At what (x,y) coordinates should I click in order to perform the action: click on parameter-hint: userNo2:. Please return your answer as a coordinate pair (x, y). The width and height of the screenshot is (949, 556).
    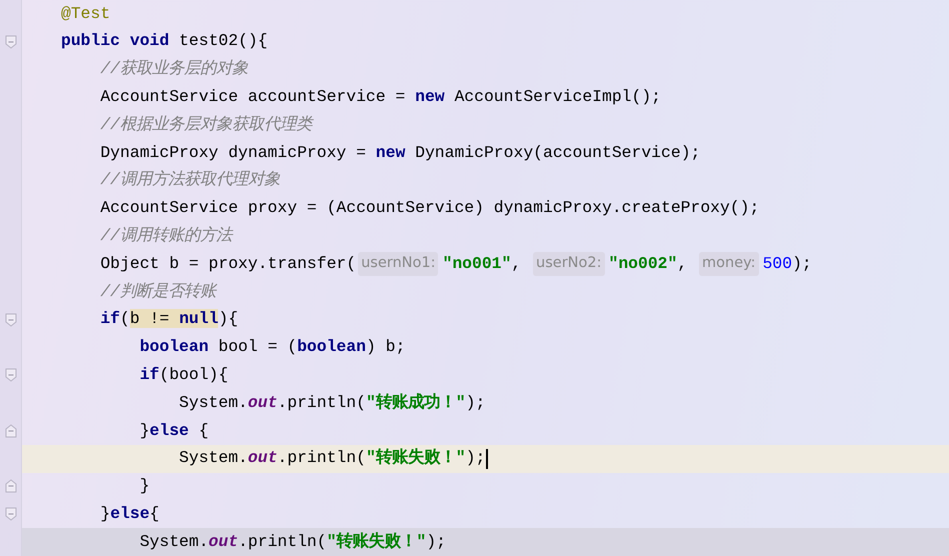
    Looking at the image, I should click on (568, 264).